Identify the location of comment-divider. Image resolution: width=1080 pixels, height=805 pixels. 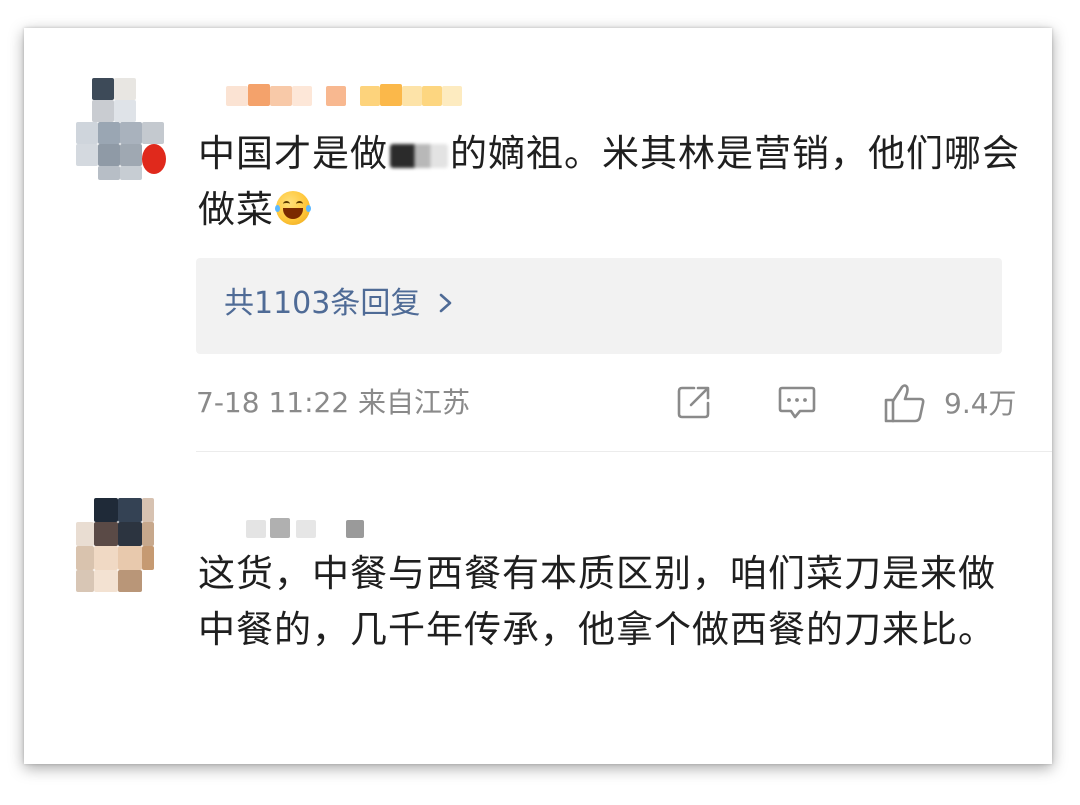
(624, 451).